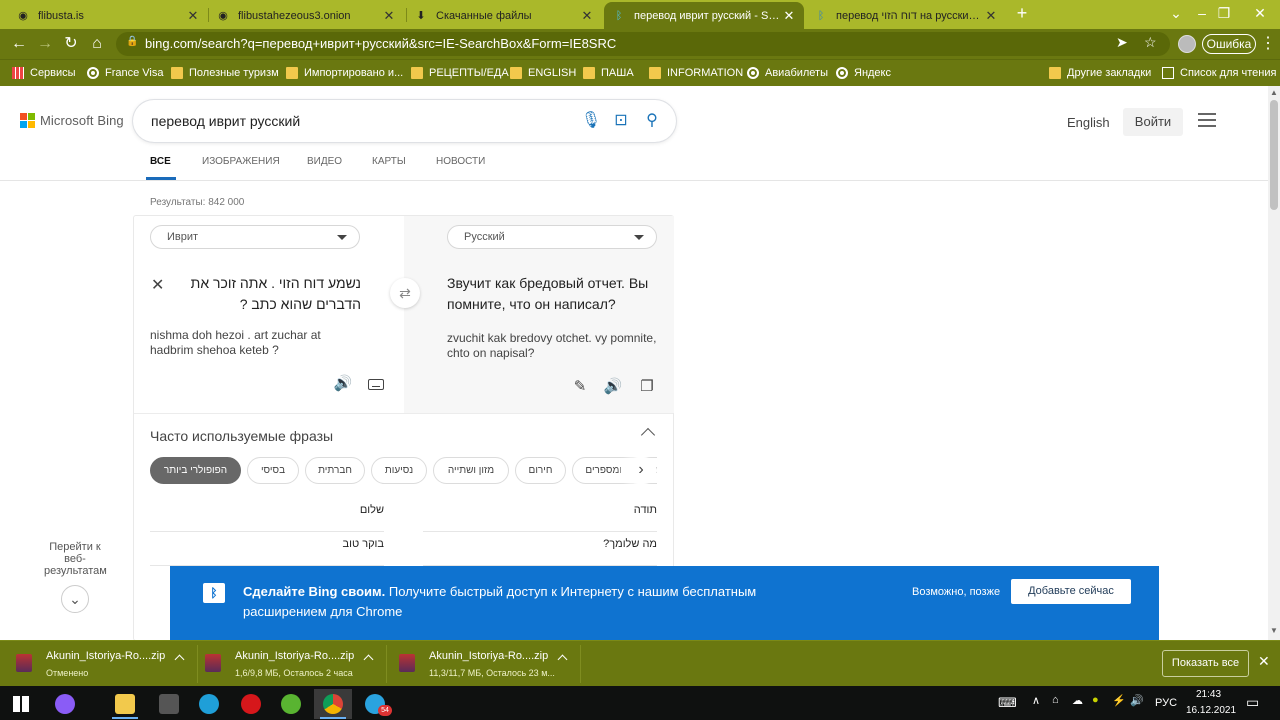 Image resolution: width=1280 pixels, height=720 pixels. I want to click on vpn-icon: ●, so click(1095, 700).